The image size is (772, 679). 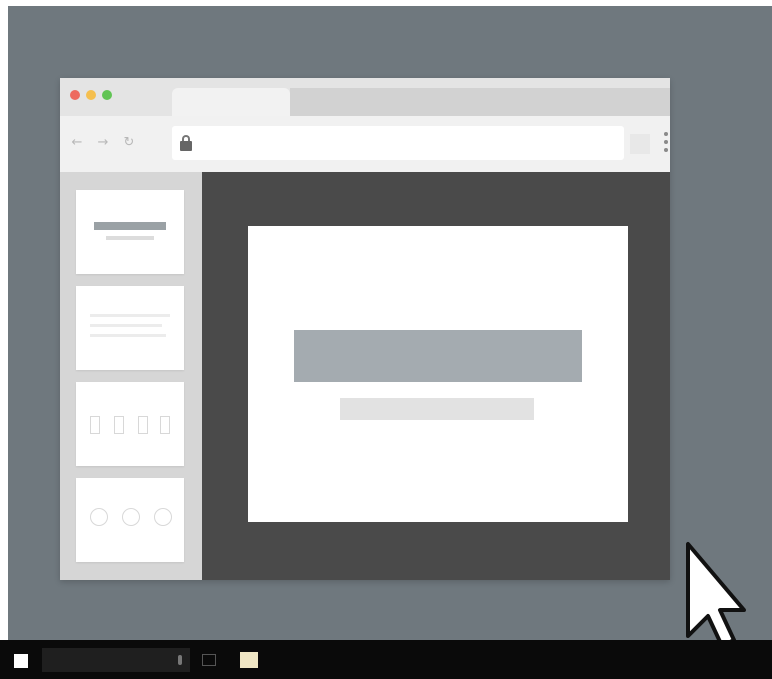 I want to click on taskbar-search-box, so click(x=116, y=660).